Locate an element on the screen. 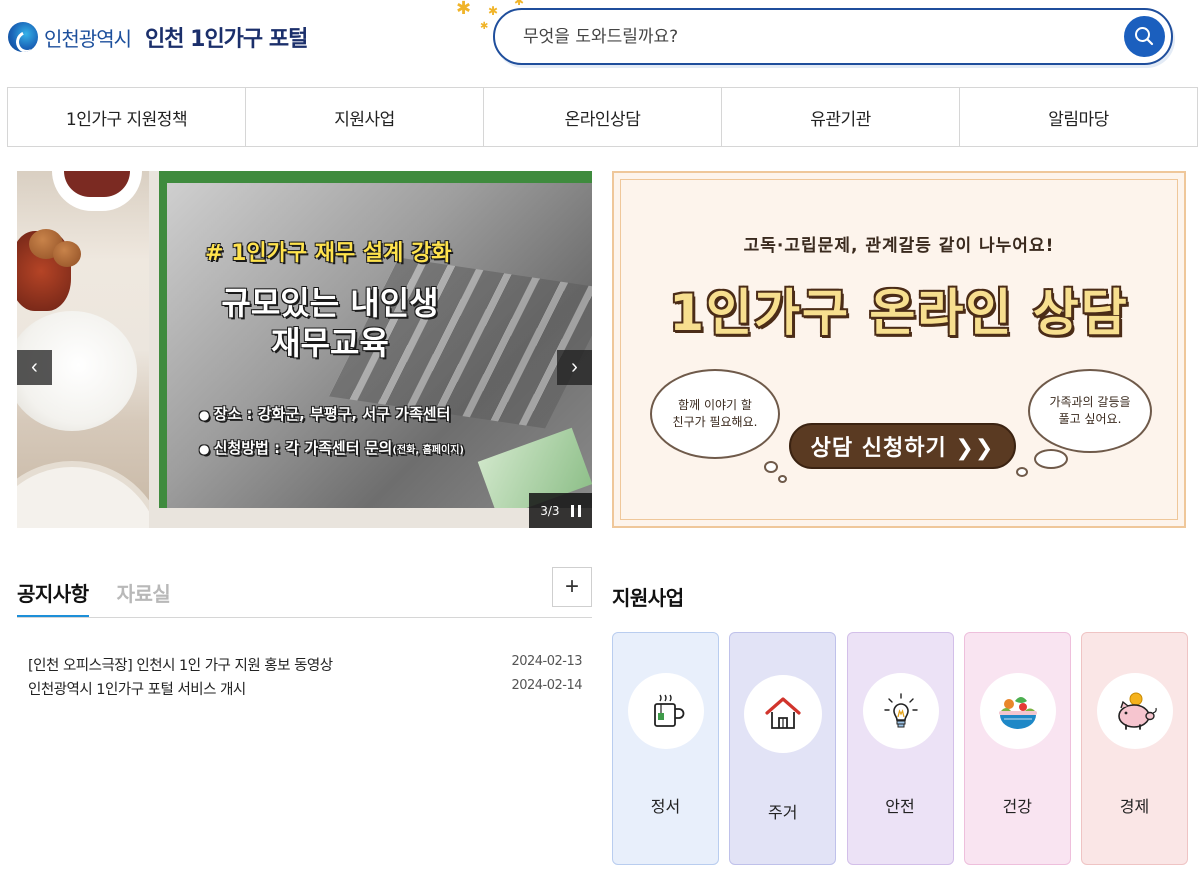 This screenshot has height=879, width=1198. slider-next-button: › is located at coordinates (574, 367).